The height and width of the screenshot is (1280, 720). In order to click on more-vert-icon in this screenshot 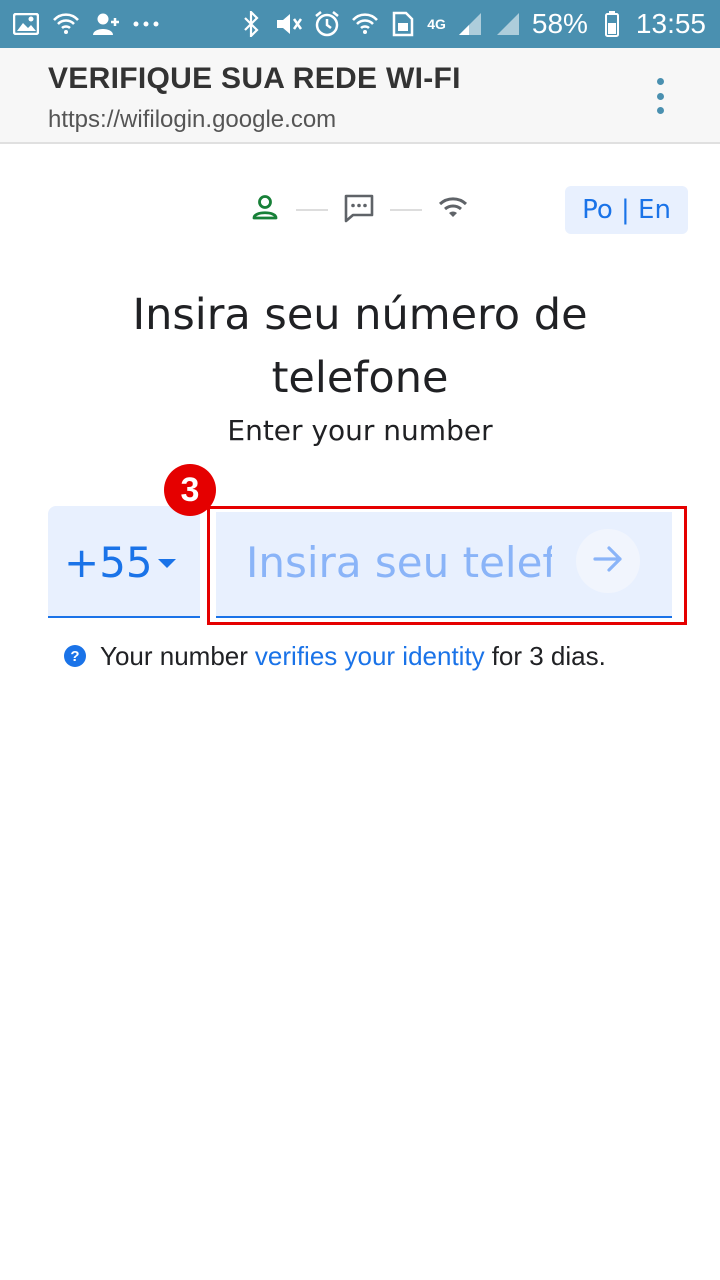, I will do `click(660, 96)`.